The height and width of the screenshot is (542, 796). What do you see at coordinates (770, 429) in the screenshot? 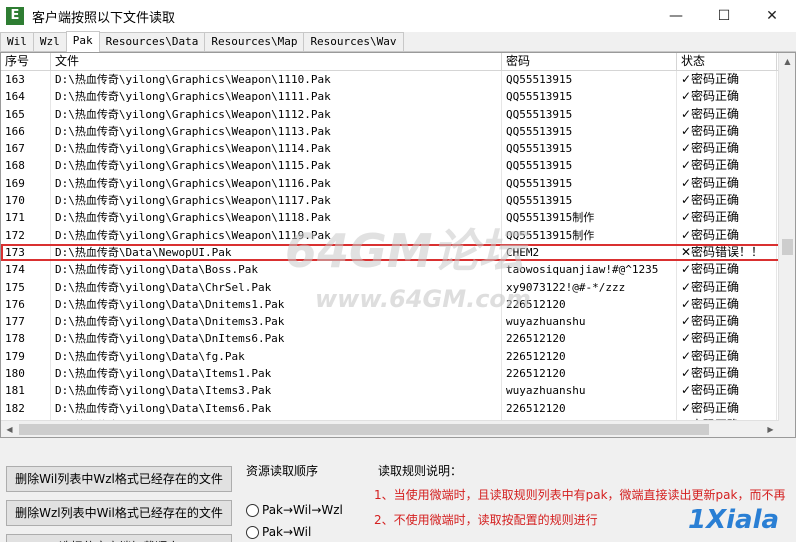
I see `scroll-right-icon: ▶` at bounding box center [770, 429].